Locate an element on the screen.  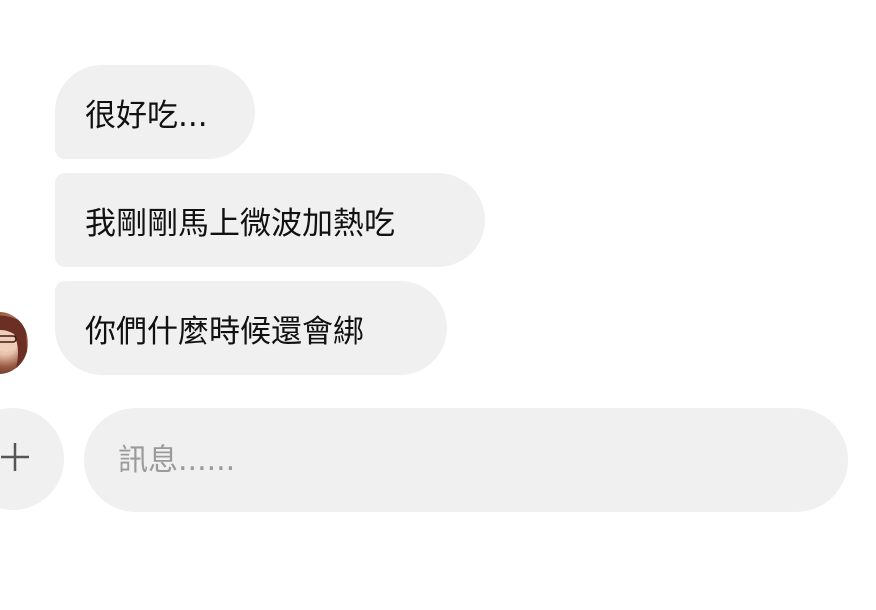
message-bubble: 我剛剛馬上微波加熱吃 is located at coordinates (270, 220).